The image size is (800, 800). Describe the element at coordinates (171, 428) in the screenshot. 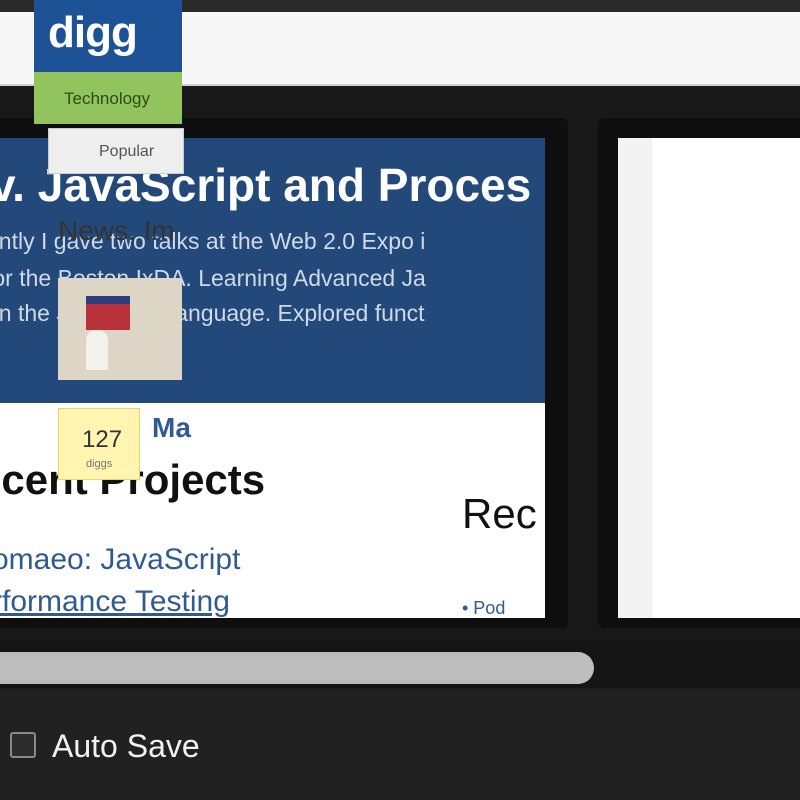

I see `story-link: Ma` at that location.